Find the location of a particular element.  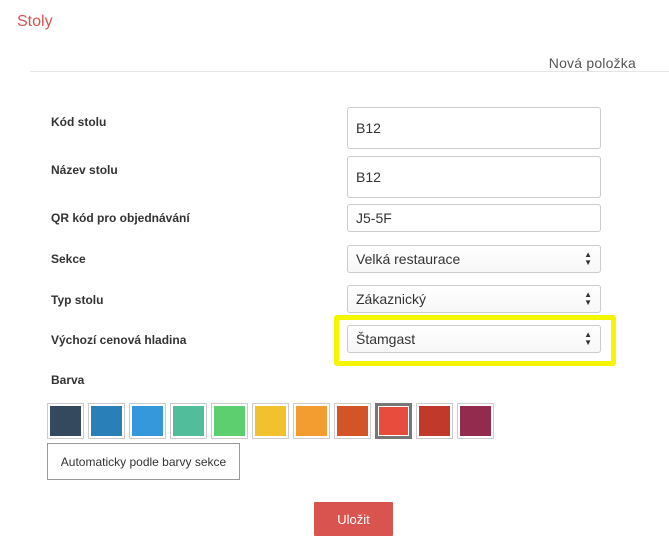

table-type-label: Typ stolu is located at coordinates (77, 300).